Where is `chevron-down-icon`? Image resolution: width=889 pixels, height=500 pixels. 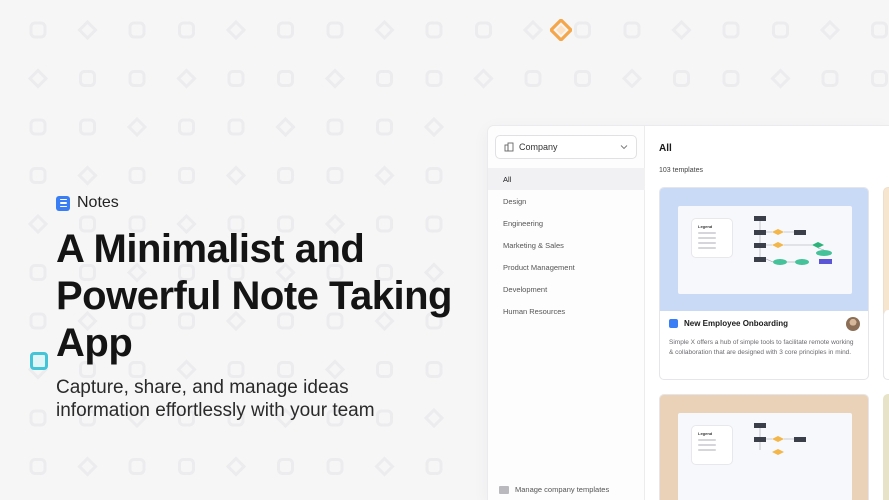 chevron-down-icon is located at coordinates (624, 147).